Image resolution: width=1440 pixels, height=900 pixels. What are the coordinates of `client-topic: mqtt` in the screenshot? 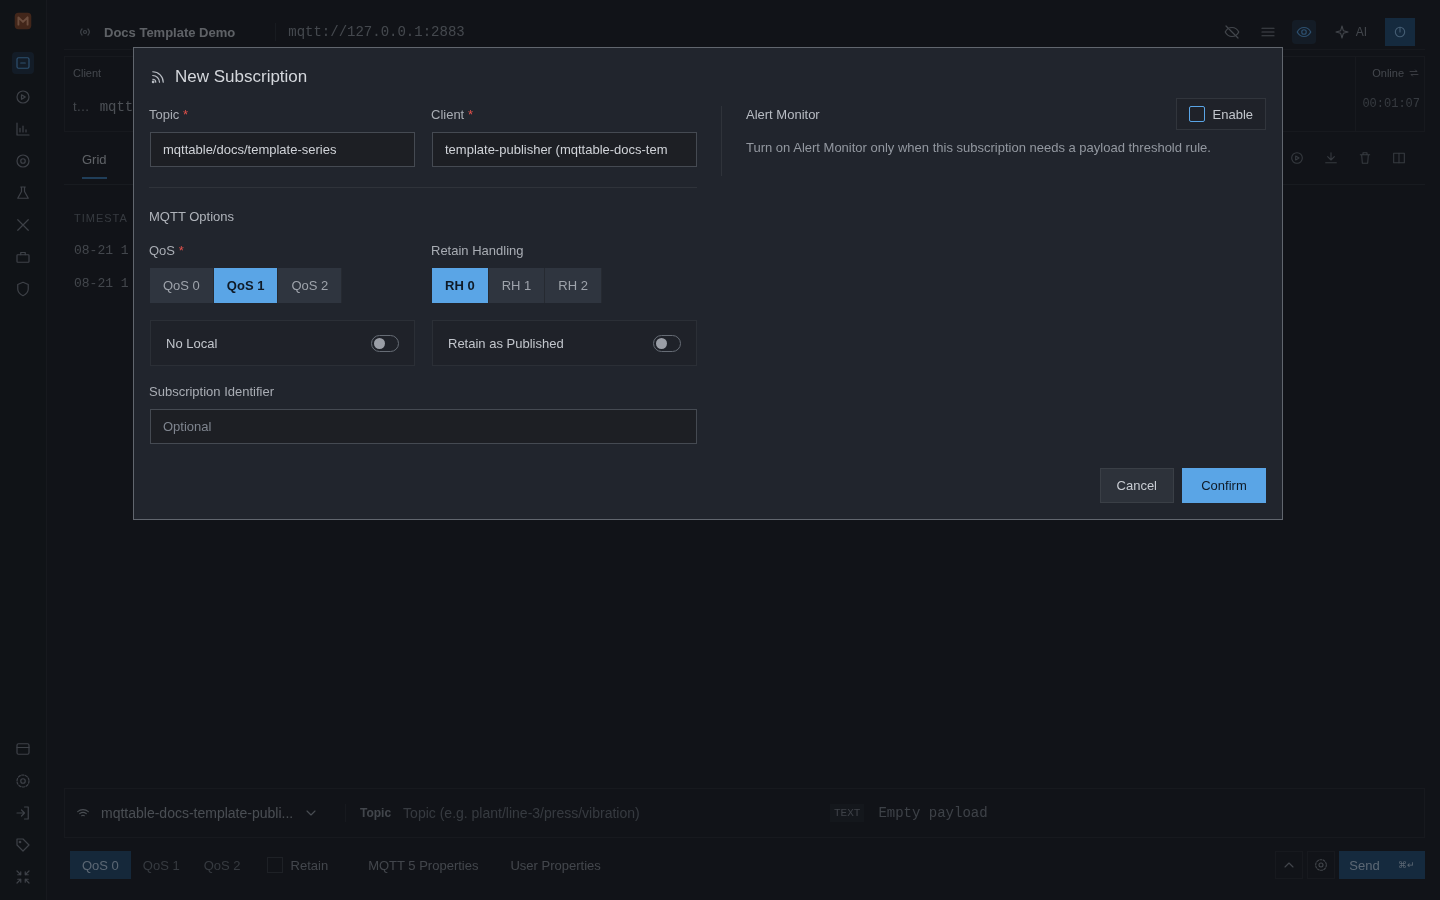 It's located at (116, 107).